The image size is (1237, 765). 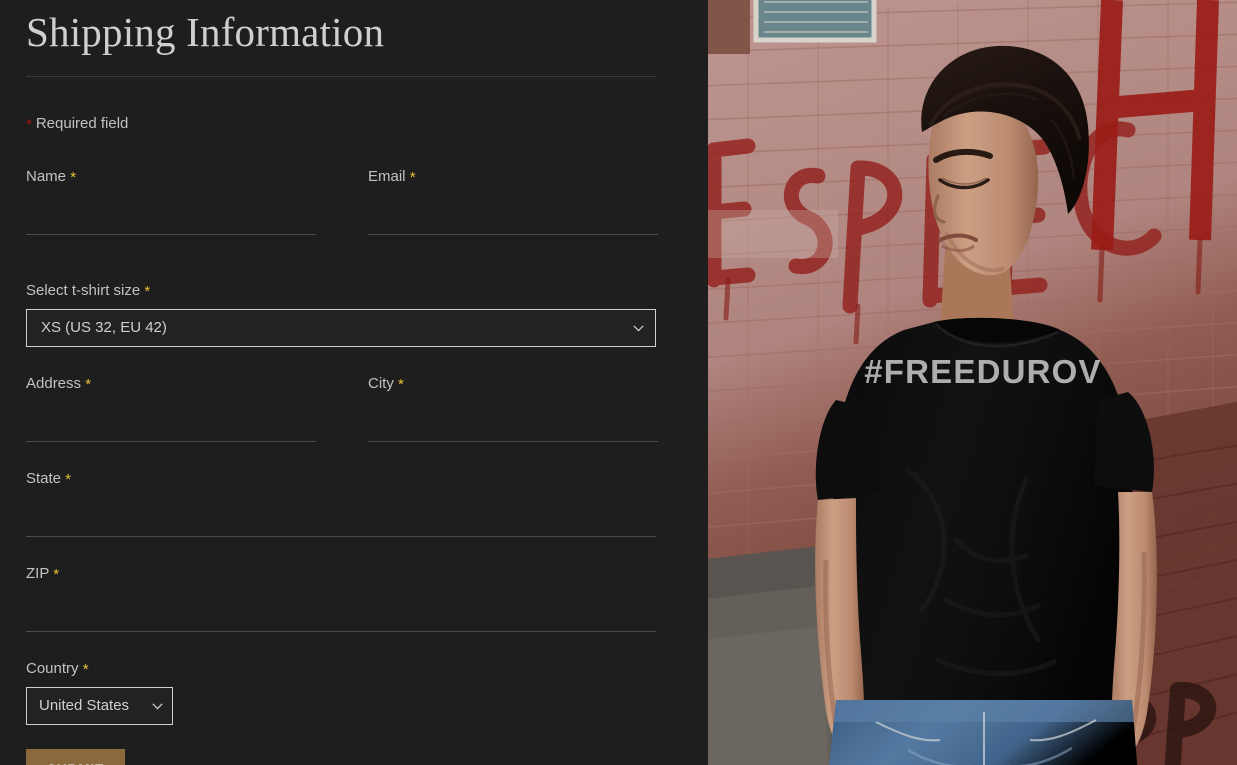 I want to click on state-input, so click(x=341, y=518).